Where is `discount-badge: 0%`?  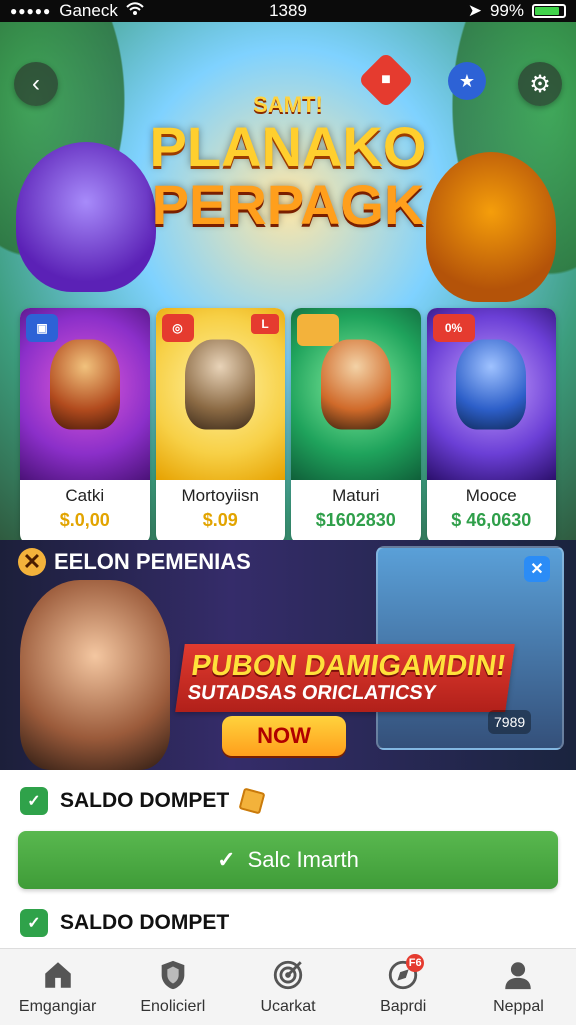
discount-badge: 0% is located at coordinates (453, 328).